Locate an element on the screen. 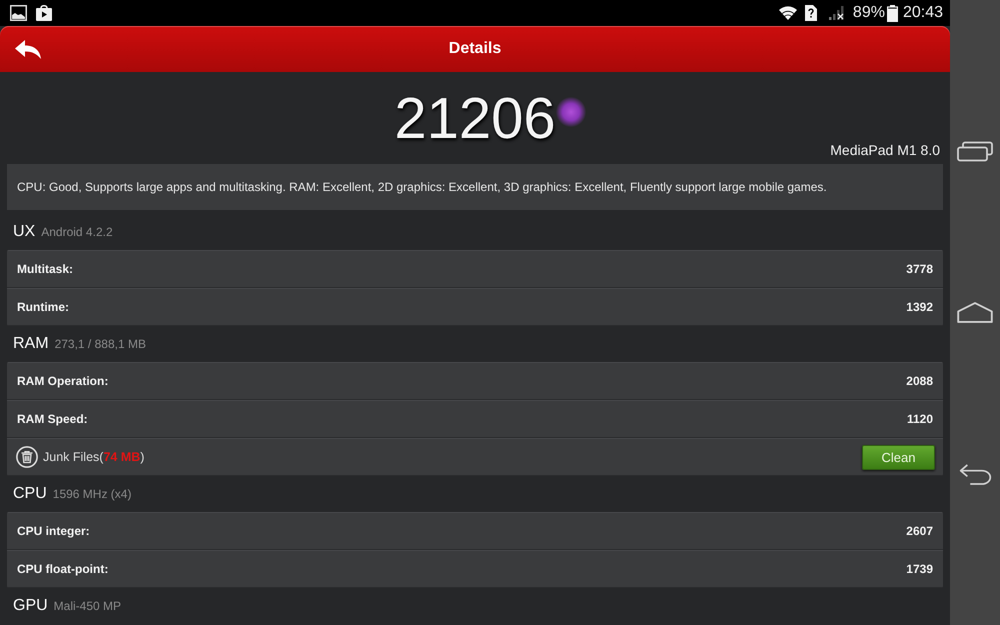 The height and width of the screenshot is (625, 1000). glow-icon is located at coordinates (571, 112).